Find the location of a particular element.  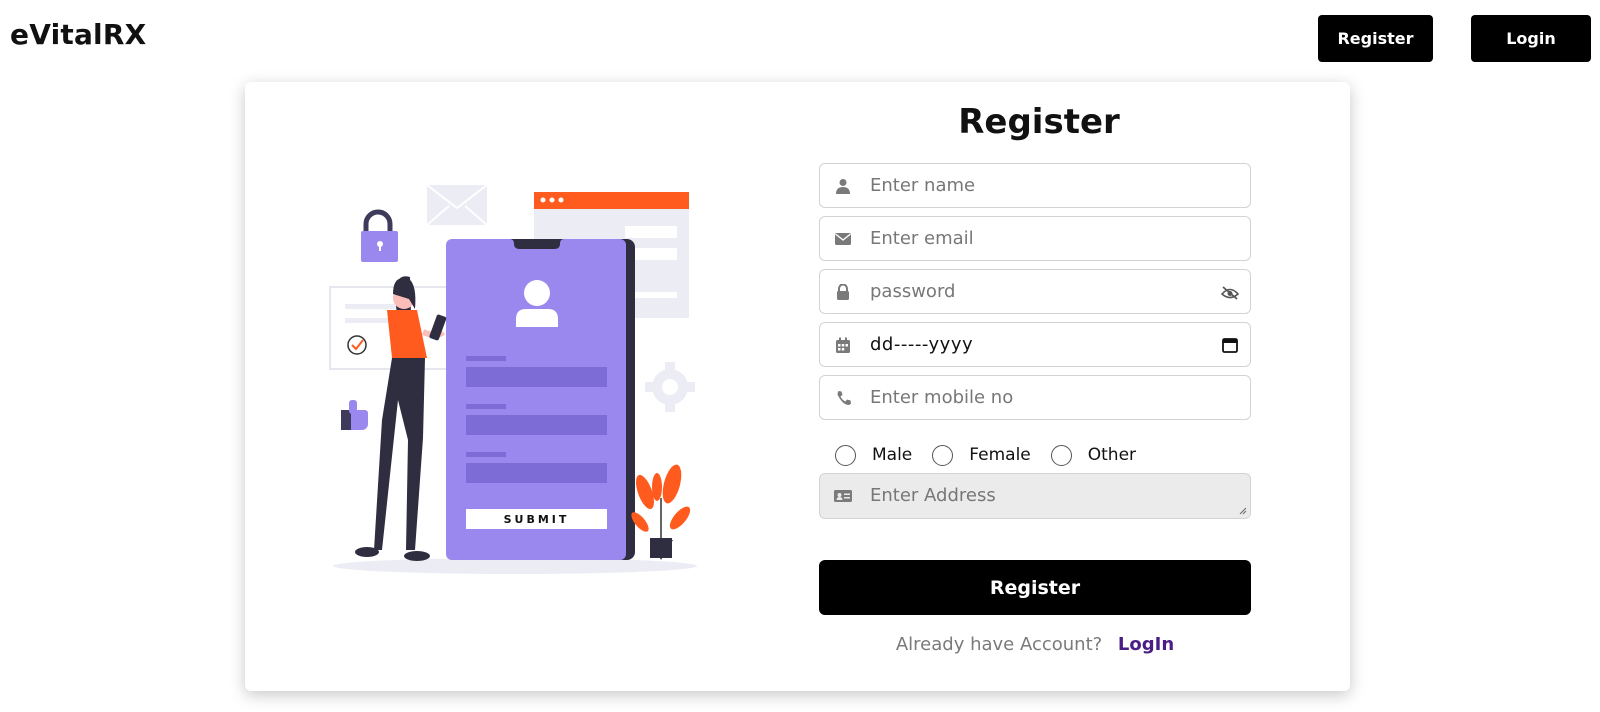

male-label: Male is located at coordinates (892, 455).